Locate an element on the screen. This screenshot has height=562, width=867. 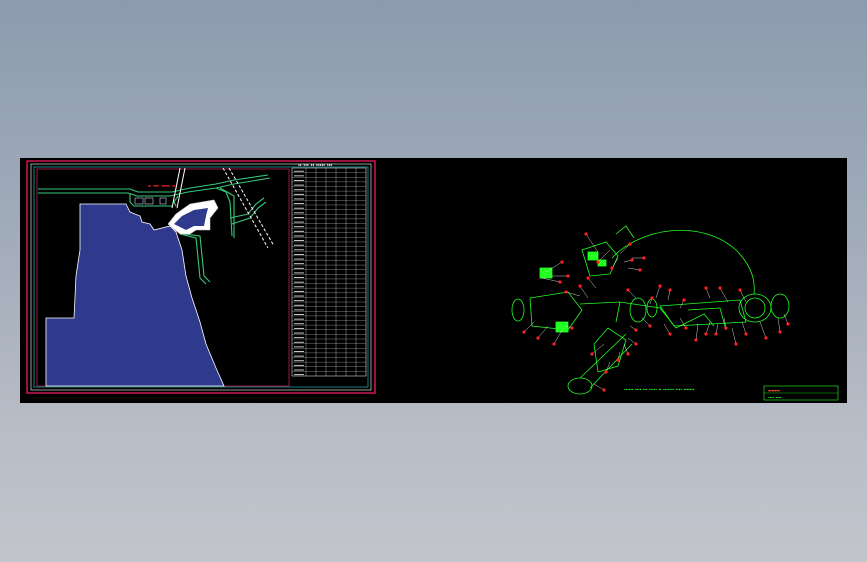
front-flange is located at coordinates (518, 310).